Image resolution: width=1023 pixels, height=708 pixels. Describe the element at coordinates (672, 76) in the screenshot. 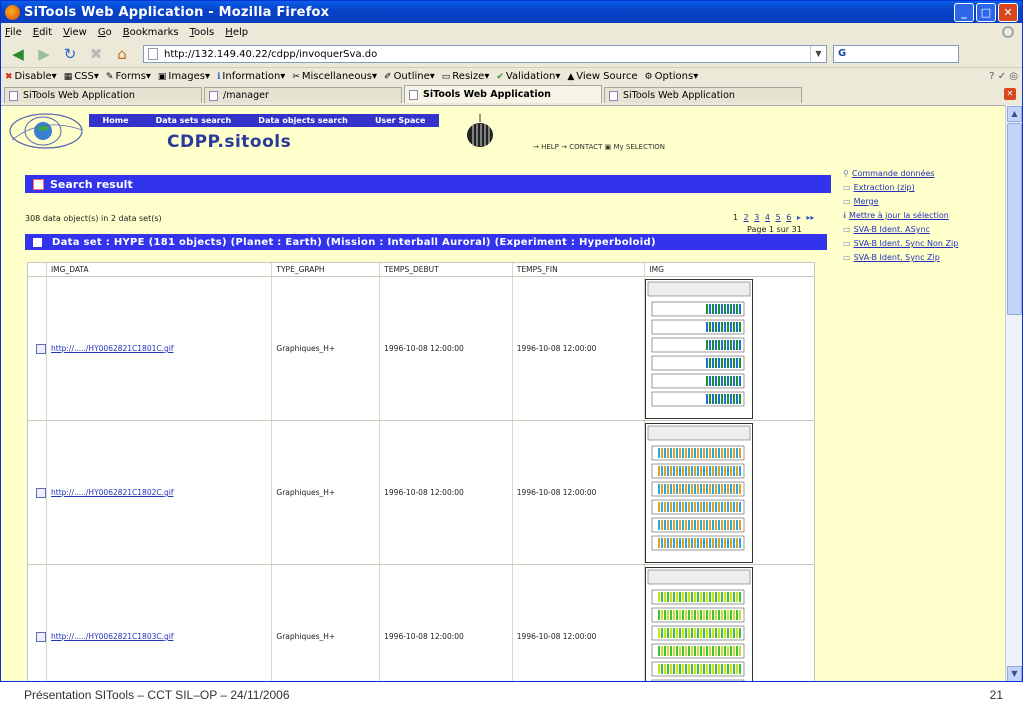

I see `devbar-options: ⚙ Options▾` at that location.